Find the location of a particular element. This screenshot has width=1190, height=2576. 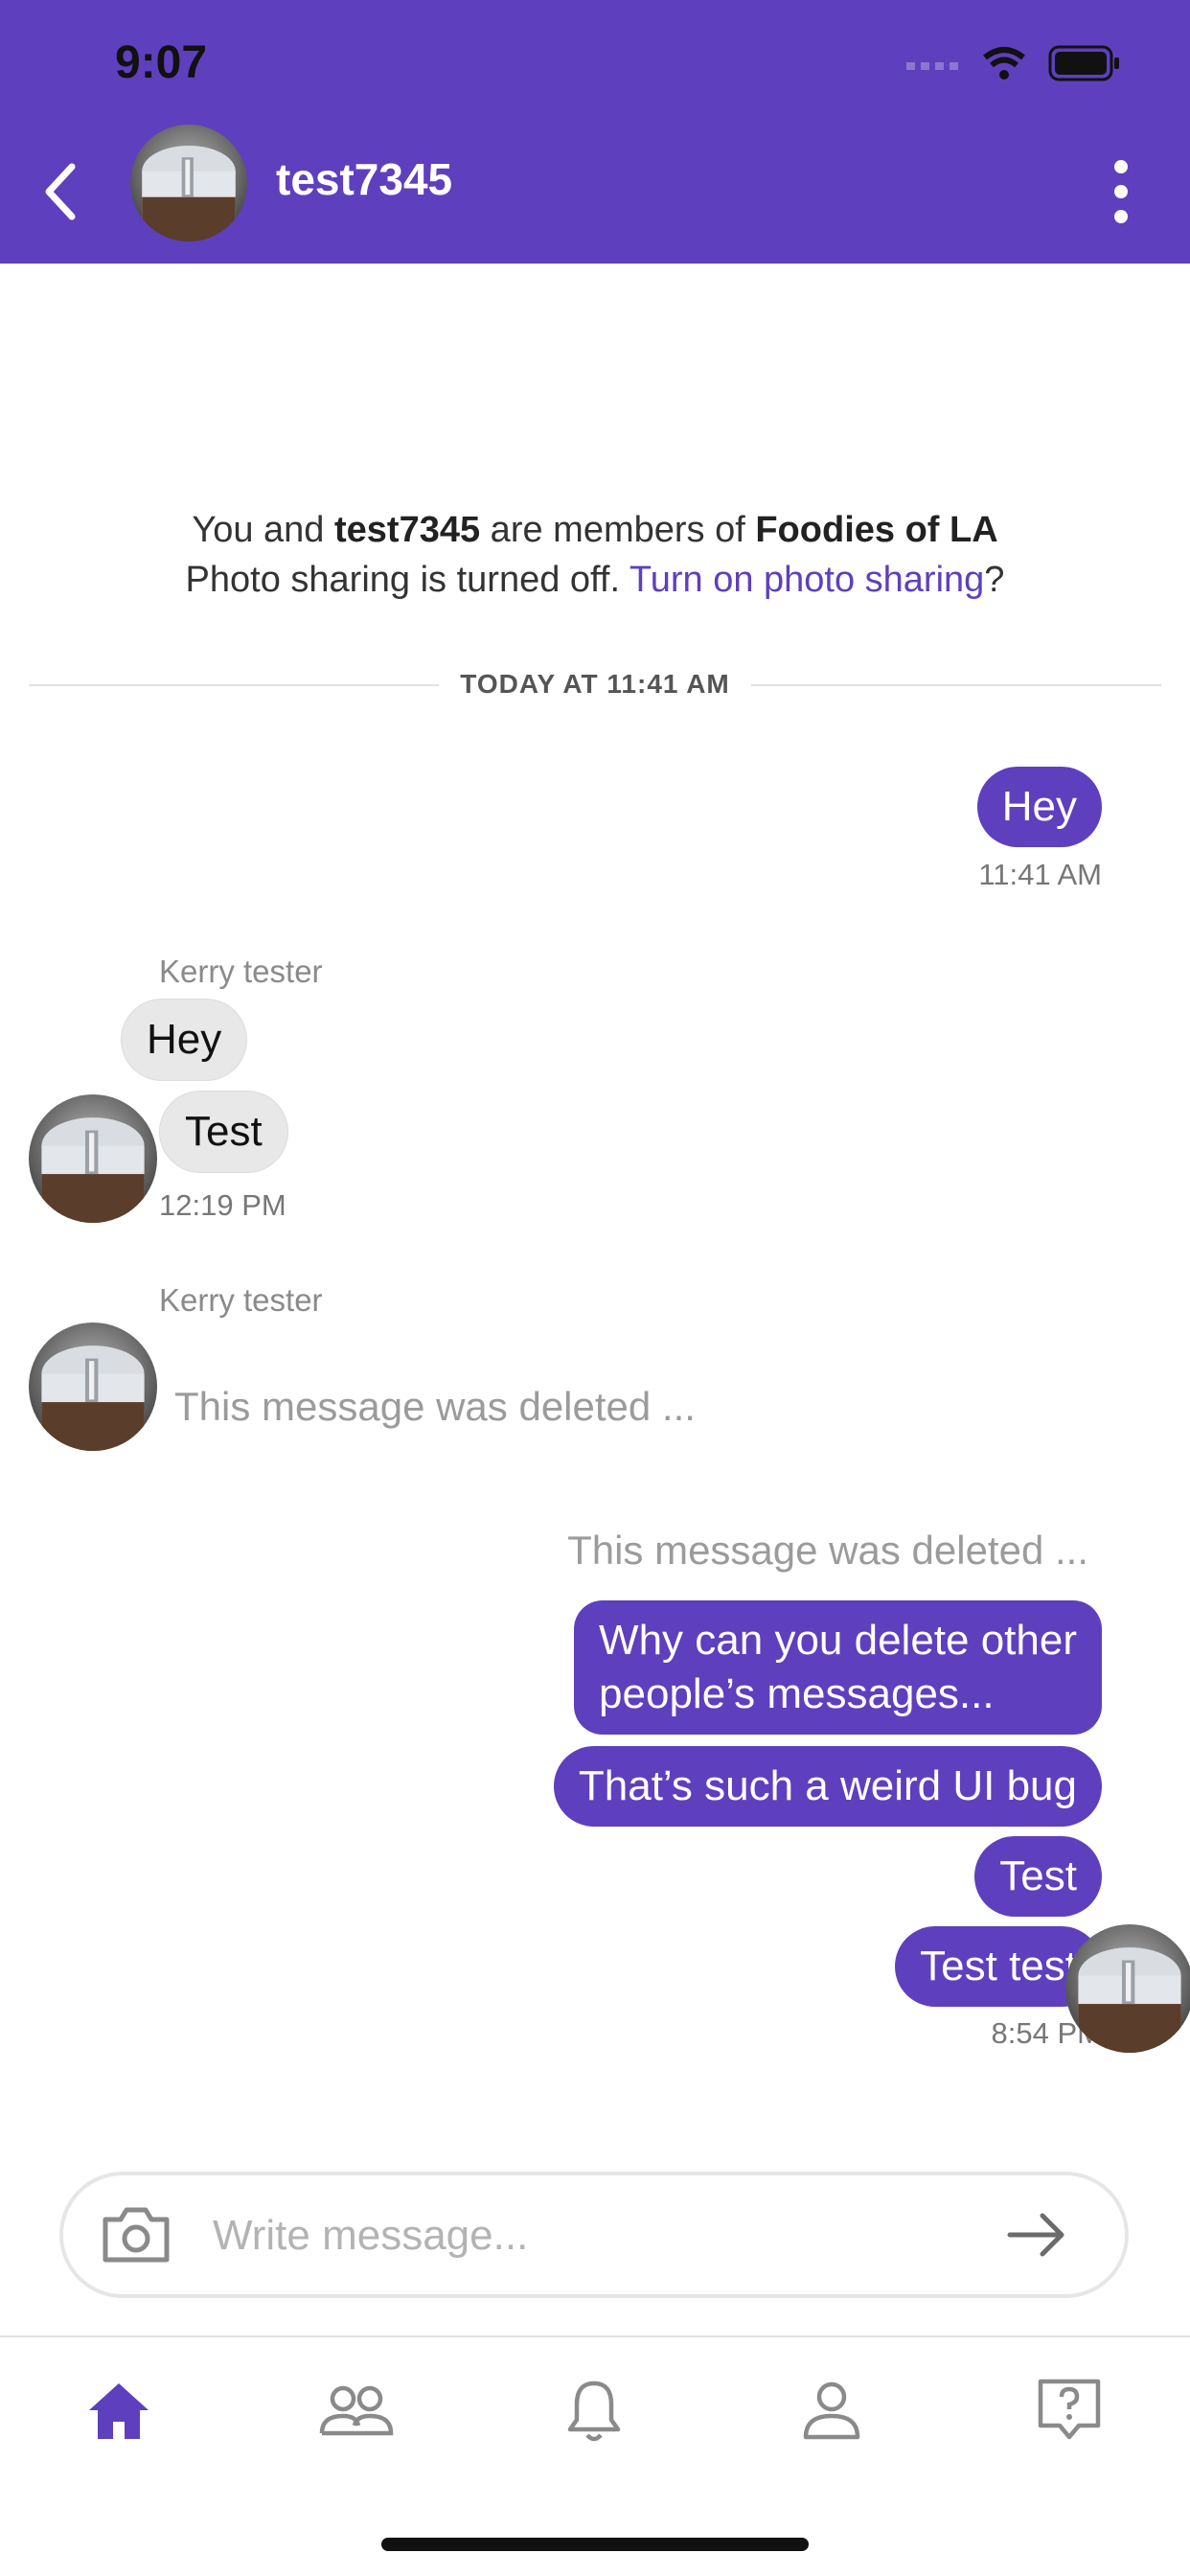

people-icon is located at coordinates (357, 2410).